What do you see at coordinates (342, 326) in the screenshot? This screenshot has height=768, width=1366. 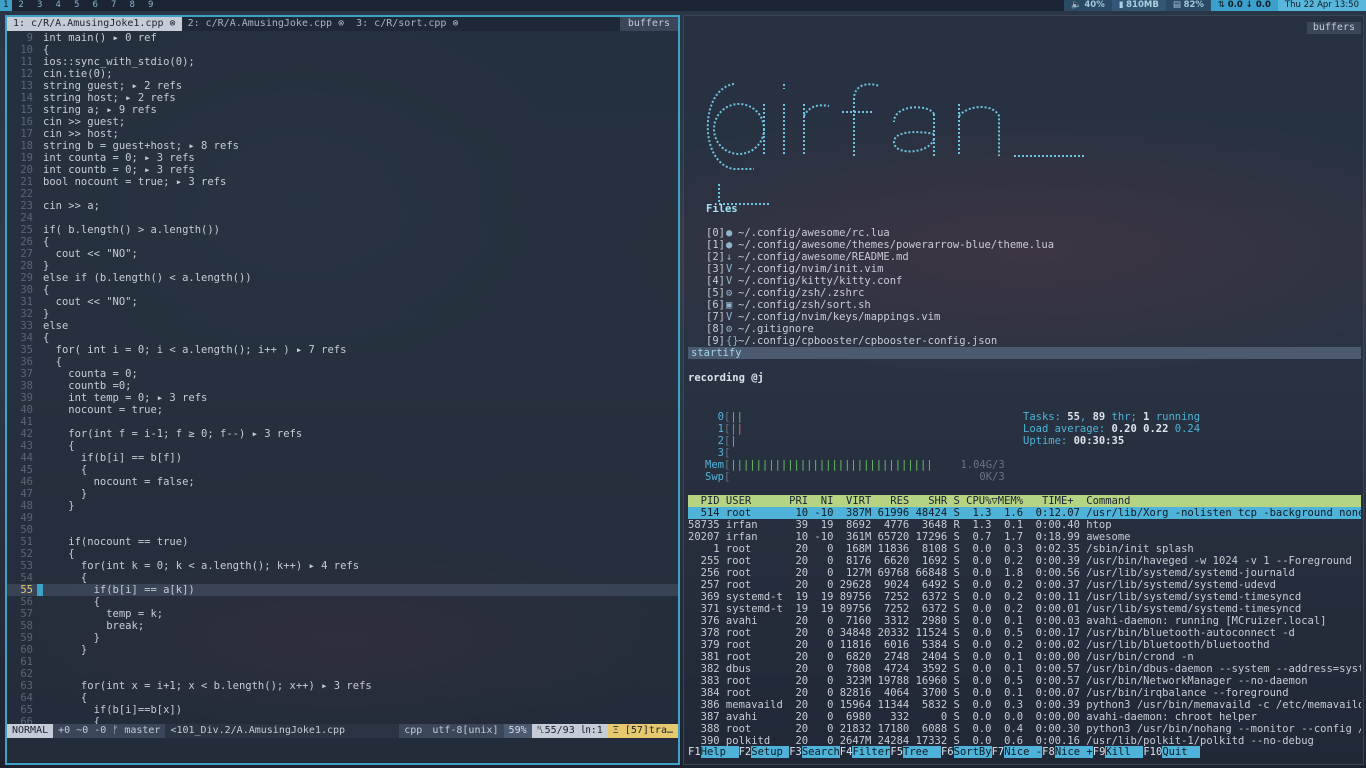 I see `code-line: 33 else` at bounding box center [342, 326].